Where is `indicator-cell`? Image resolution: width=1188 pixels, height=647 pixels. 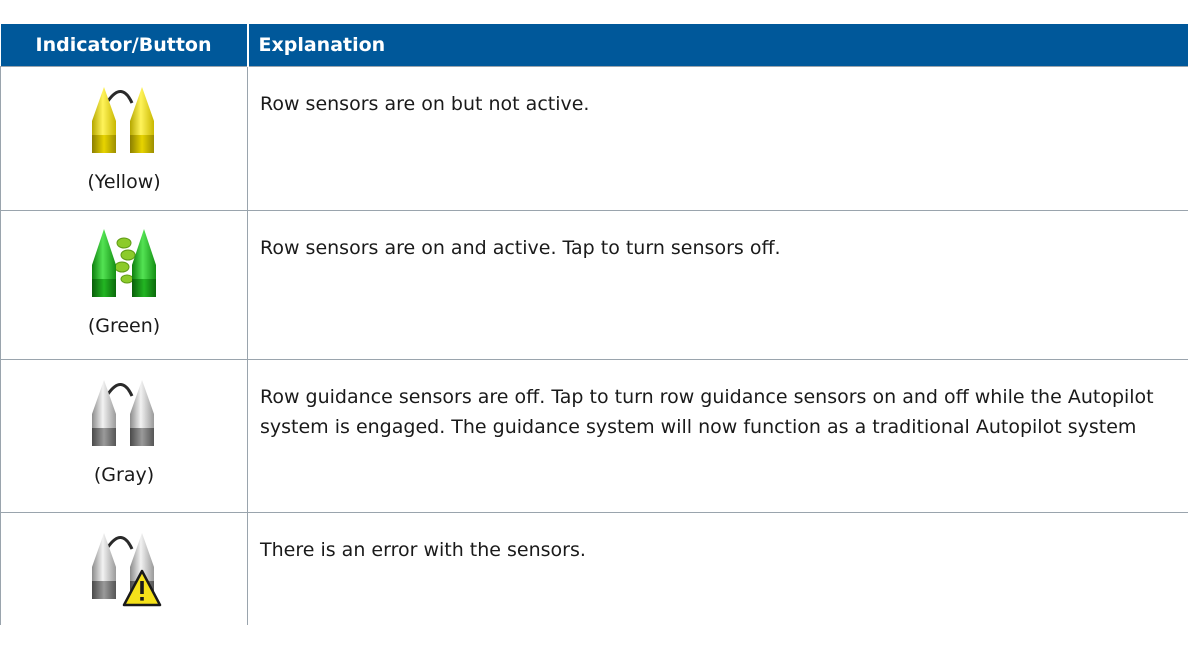 indicator-cell is located at coordinates (124, 568).